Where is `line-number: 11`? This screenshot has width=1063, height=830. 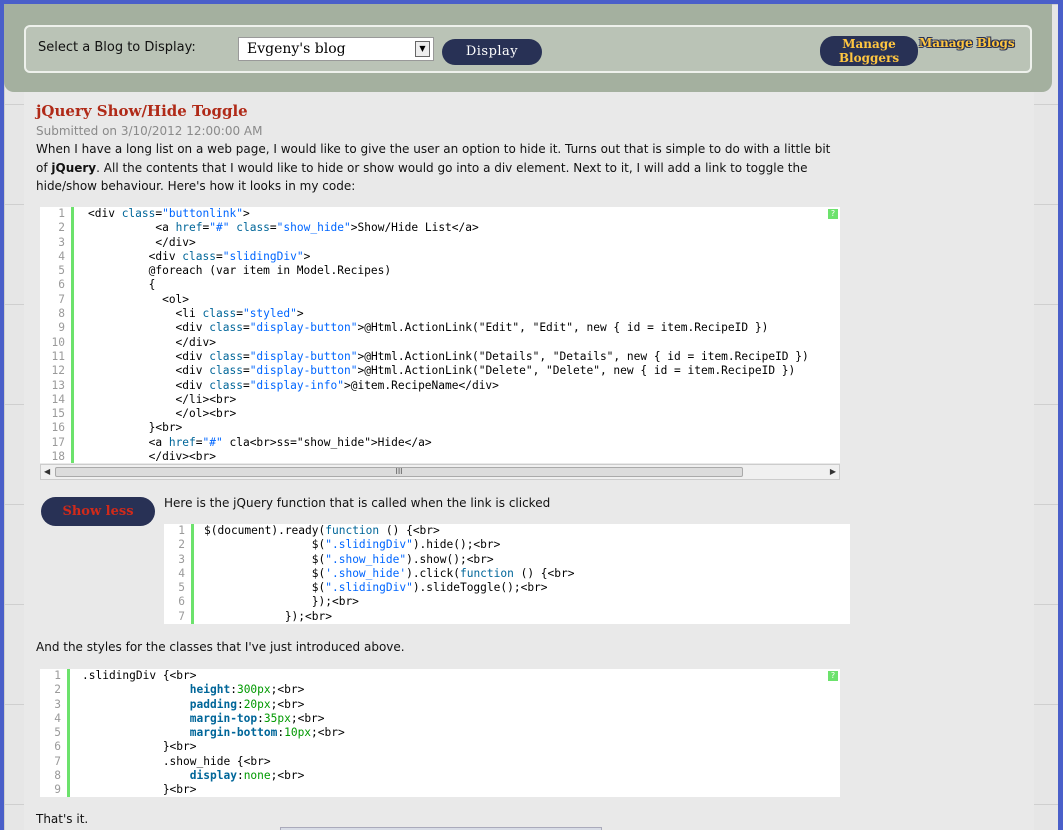
line-number: 11 is located at coordinates (58, 356).